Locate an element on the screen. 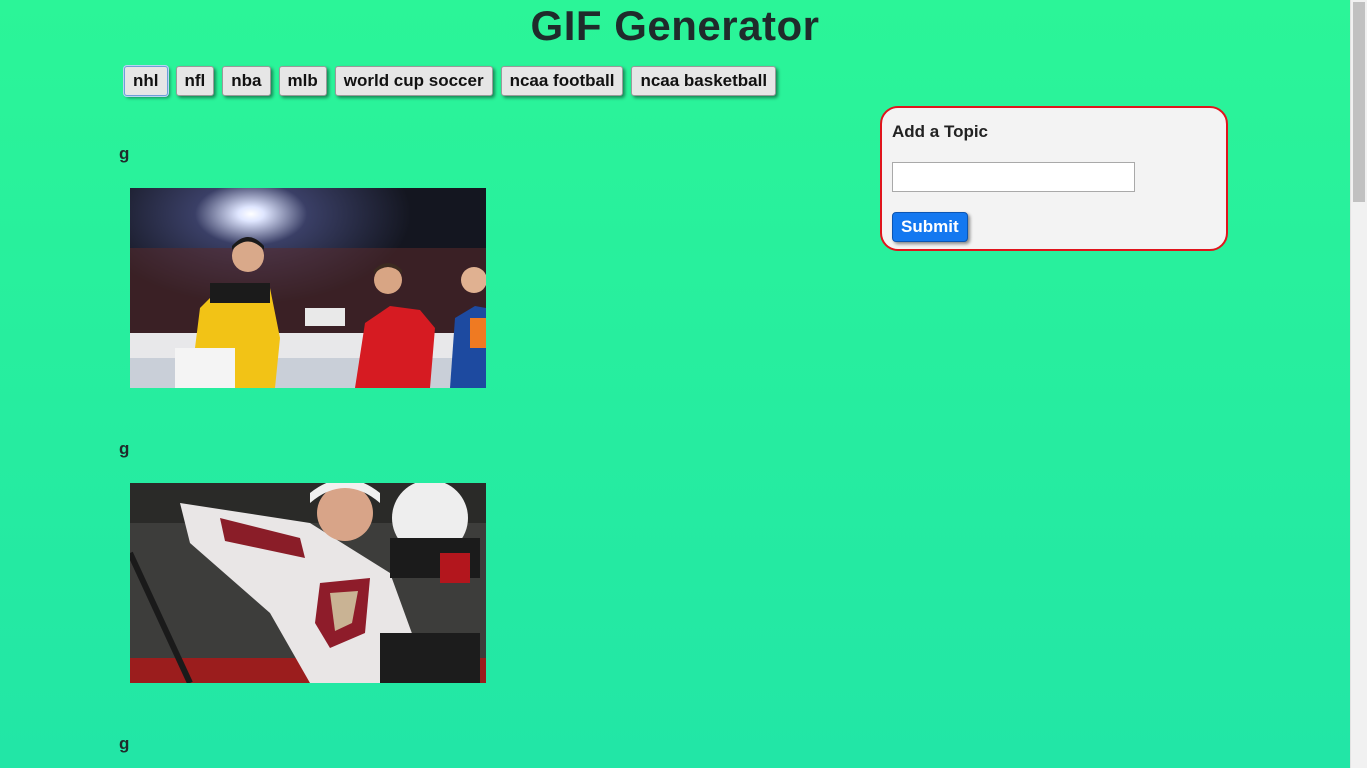 Image resolution: width=1367 pixels, height=768 pixels. topic-button-ncaa-basketball: ncaa basketball is located at coordinates (704, 81).